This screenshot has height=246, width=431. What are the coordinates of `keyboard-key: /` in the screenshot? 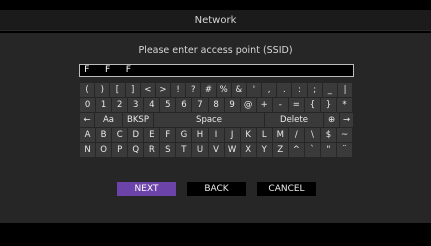 It's located at (296, 135).